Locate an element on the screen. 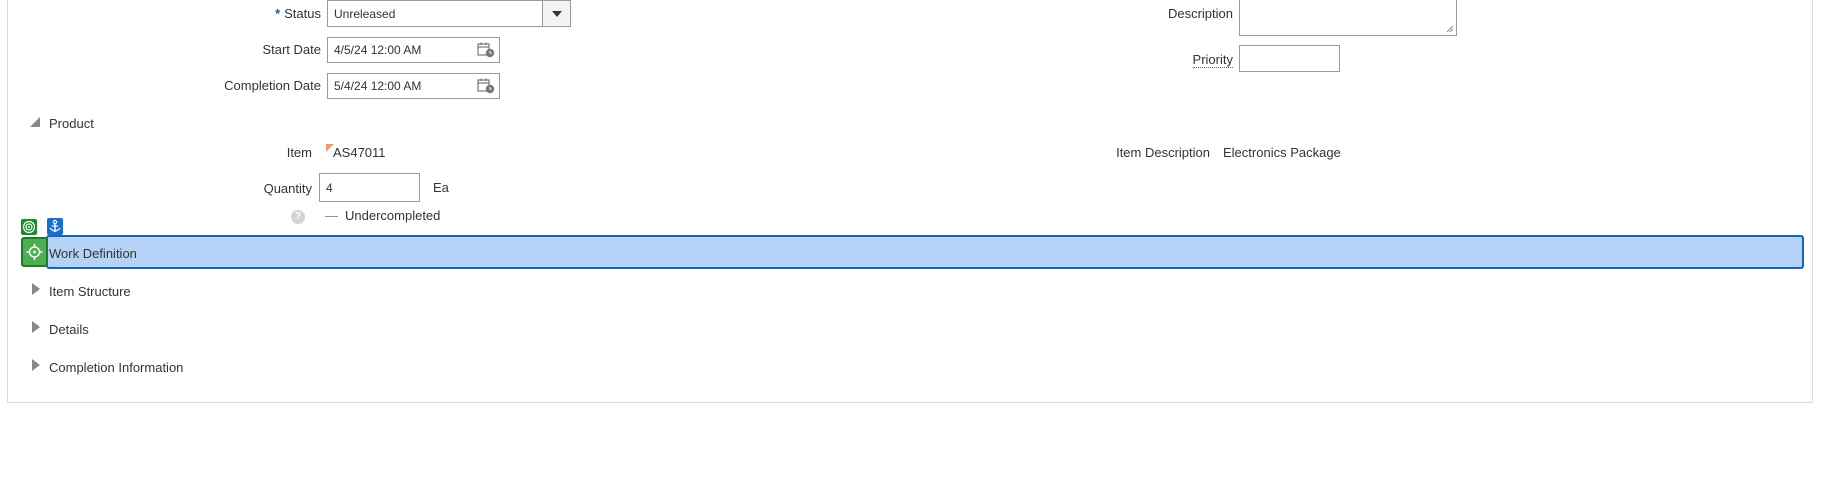  item-structure-section-title: Item Structure is located at coordinates (90, 291).